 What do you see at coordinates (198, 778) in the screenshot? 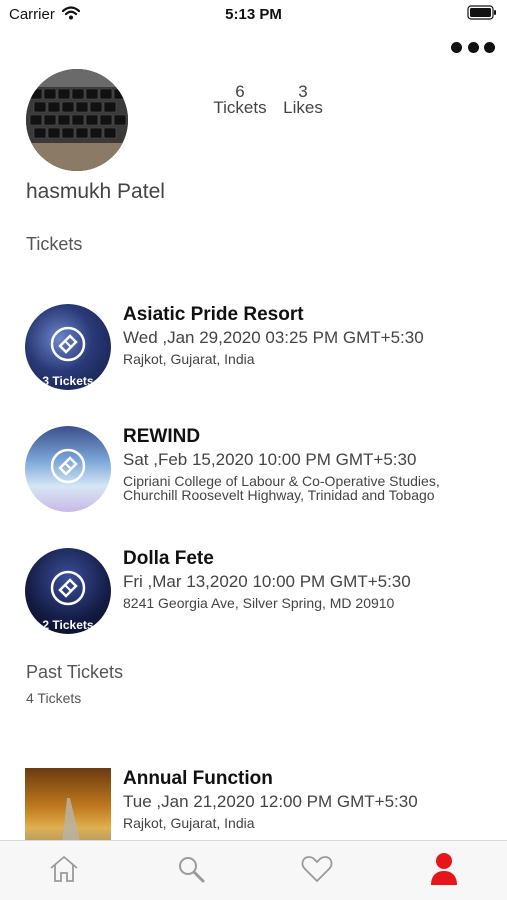
I see `event-title: Annual Function` at bounding box center [198, 778].